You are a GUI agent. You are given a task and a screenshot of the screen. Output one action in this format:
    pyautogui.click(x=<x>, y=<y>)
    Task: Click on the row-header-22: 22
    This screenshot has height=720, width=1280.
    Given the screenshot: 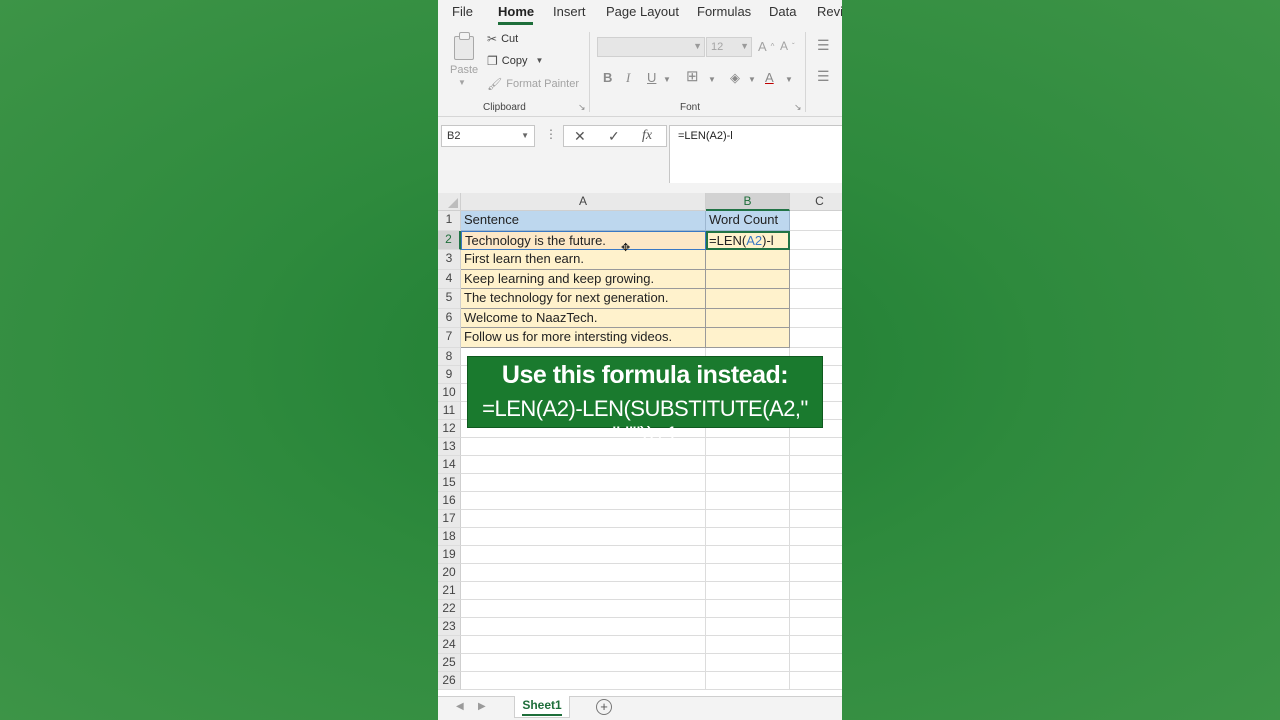 What is the action you would take?
    pyautogui.click(x=449, y=608)
    